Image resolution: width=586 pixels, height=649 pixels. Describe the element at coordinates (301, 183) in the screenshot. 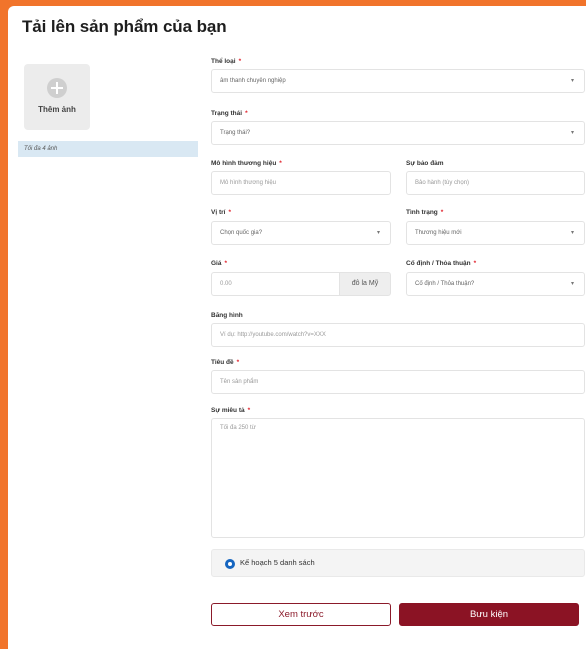

I see `brand-model-input: Mô hình thương hiệu` at that location.